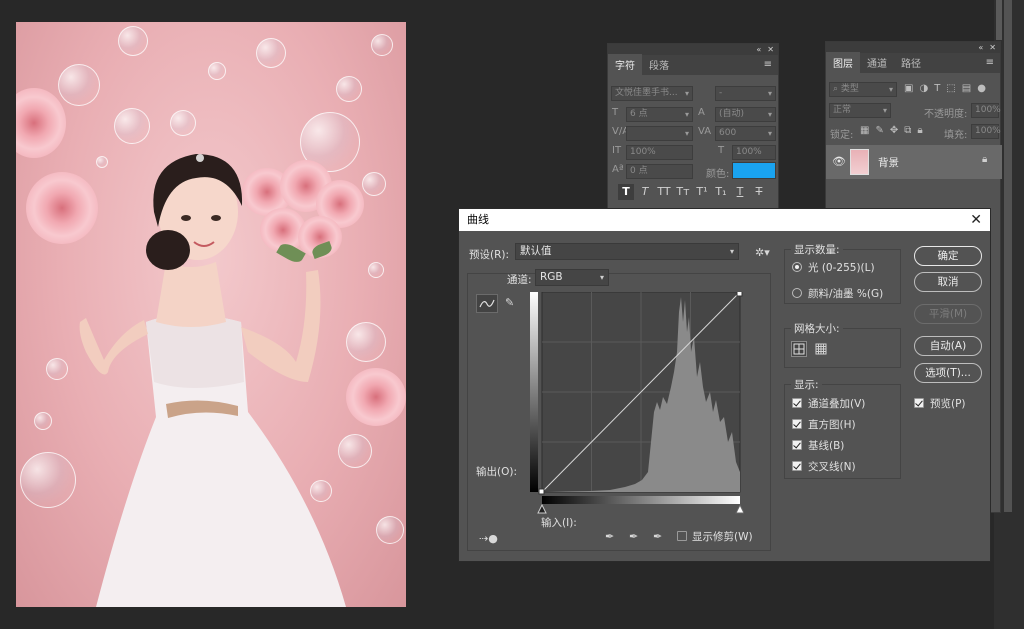  Describe the element at coordinates (946, 114) in the screenshot. I see `opacity-label: 不透明度:` at that location.